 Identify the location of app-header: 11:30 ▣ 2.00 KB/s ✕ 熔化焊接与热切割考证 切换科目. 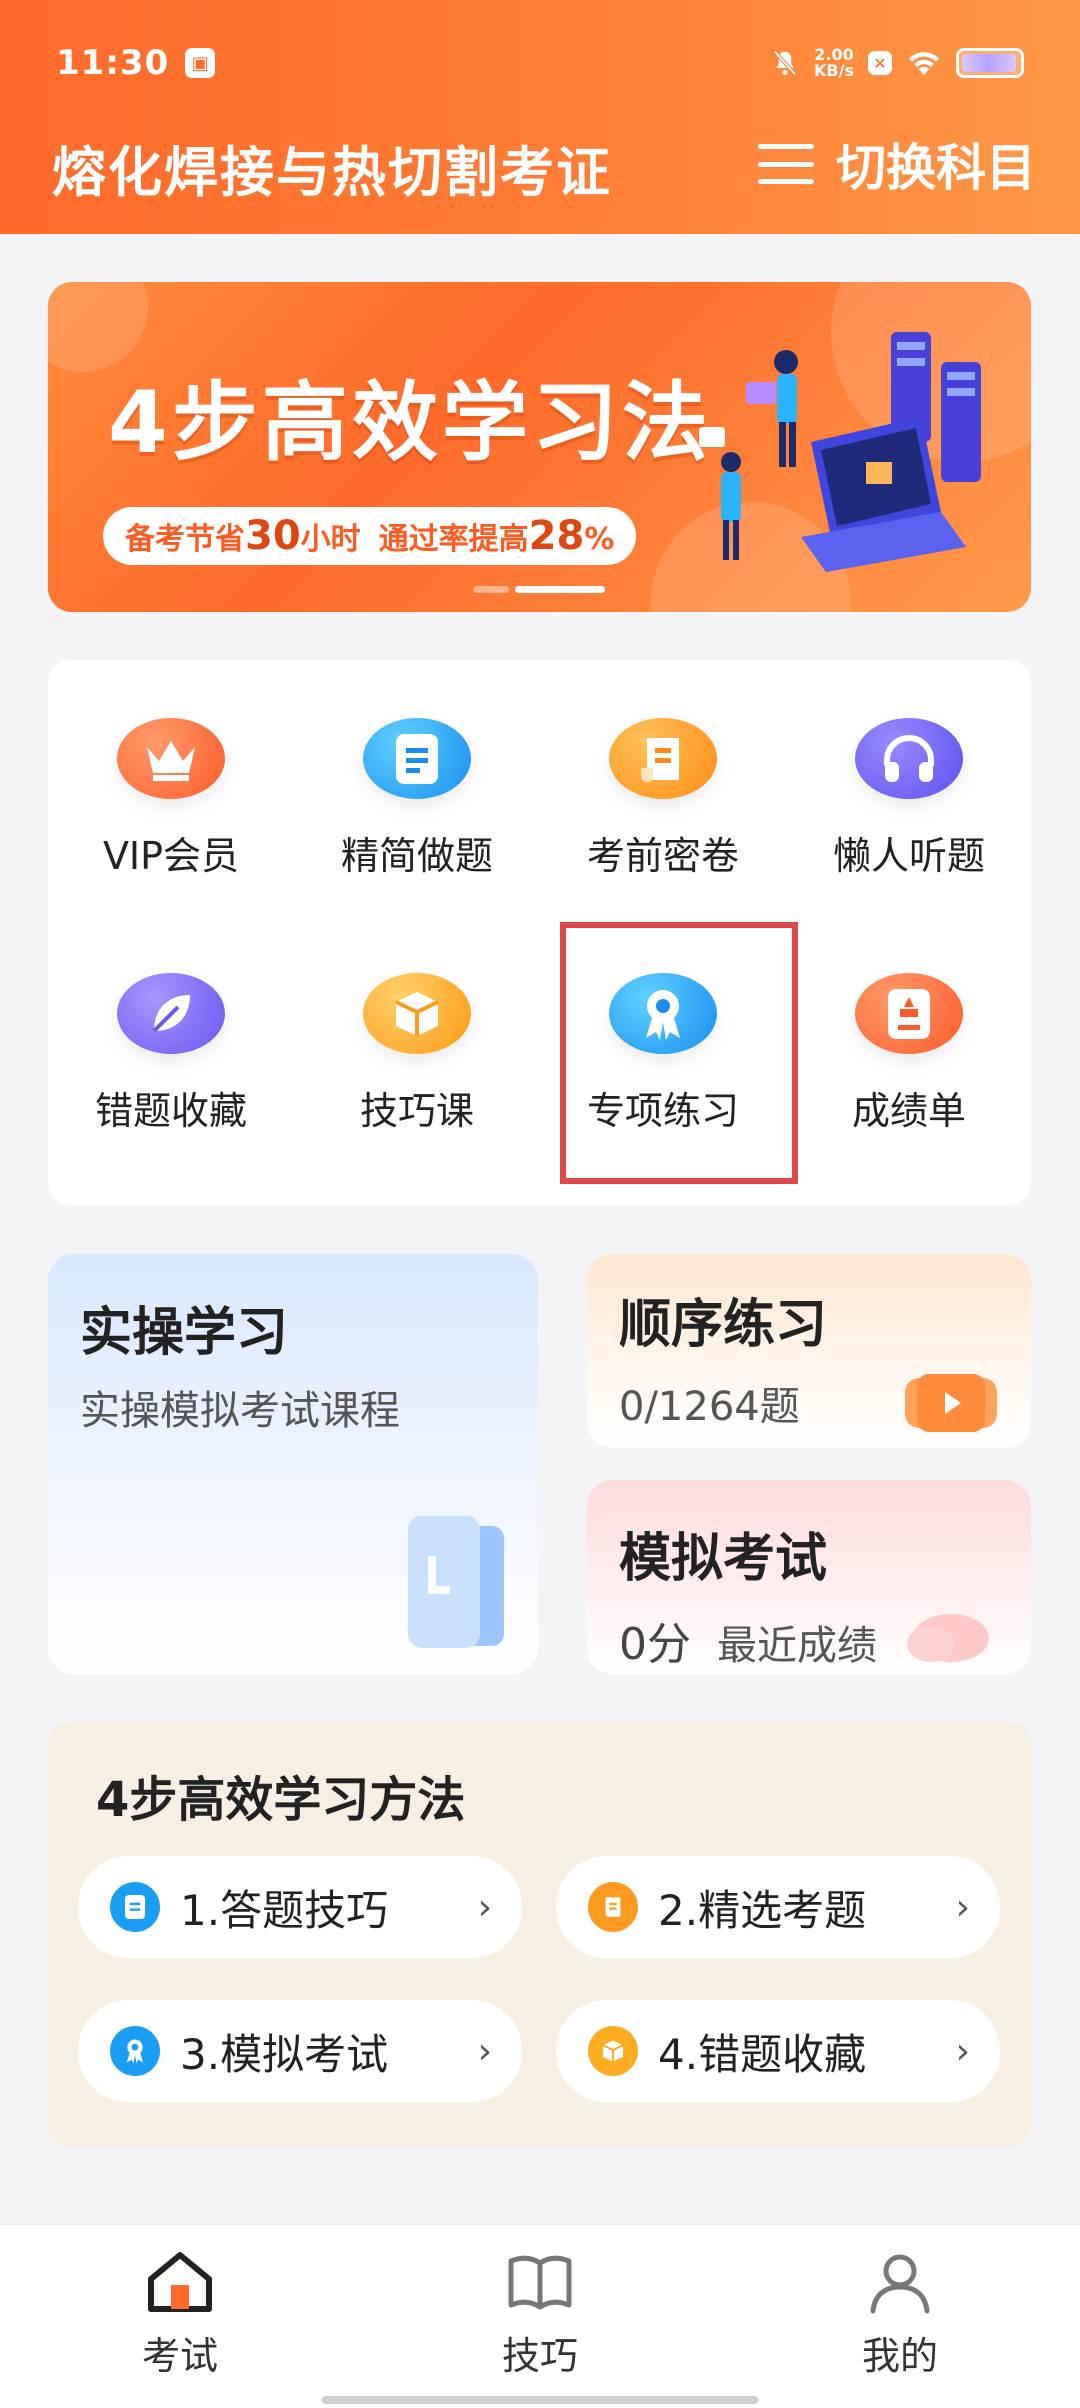
(540, 117).